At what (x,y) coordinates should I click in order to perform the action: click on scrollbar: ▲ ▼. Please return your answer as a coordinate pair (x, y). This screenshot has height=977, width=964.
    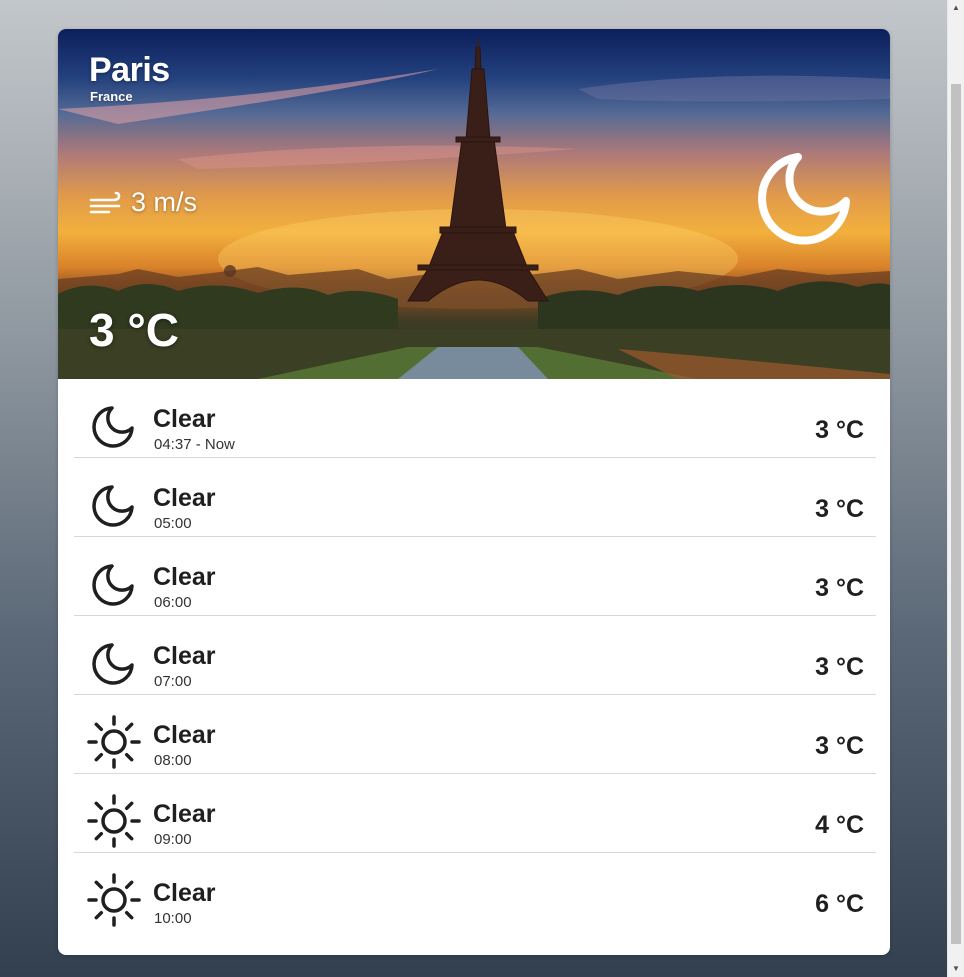
    Looking at the image, I should click on (955, 488).